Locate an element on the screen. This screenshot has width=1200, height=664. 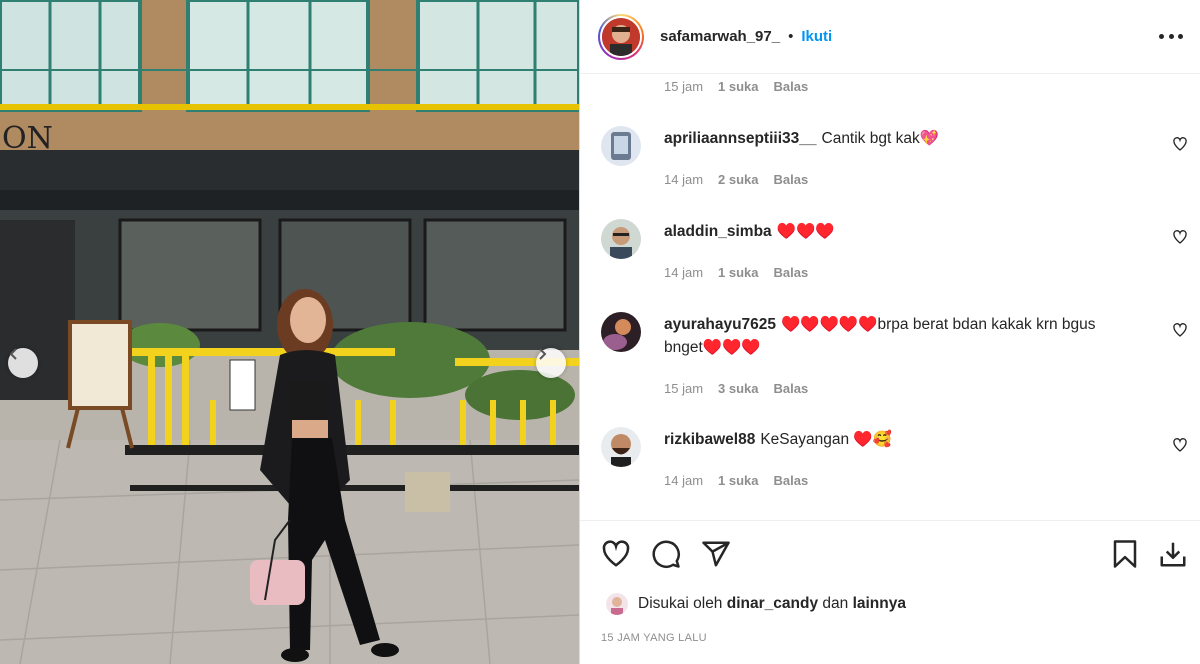
liker-avatar is located at coordinates (617, 604).